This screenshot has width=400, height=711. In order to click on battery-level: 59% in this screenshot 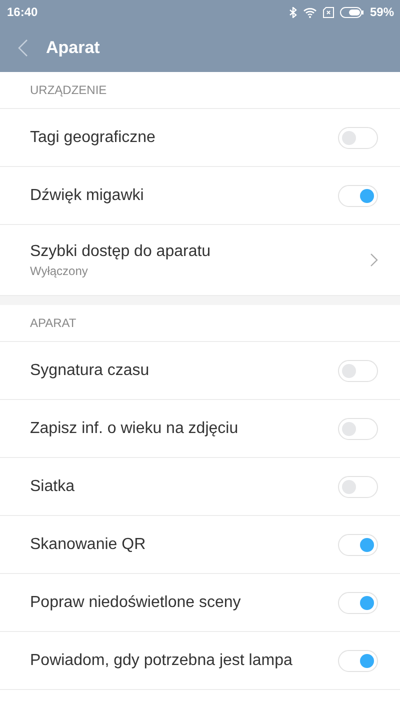, I will do `click(382, 12)`.